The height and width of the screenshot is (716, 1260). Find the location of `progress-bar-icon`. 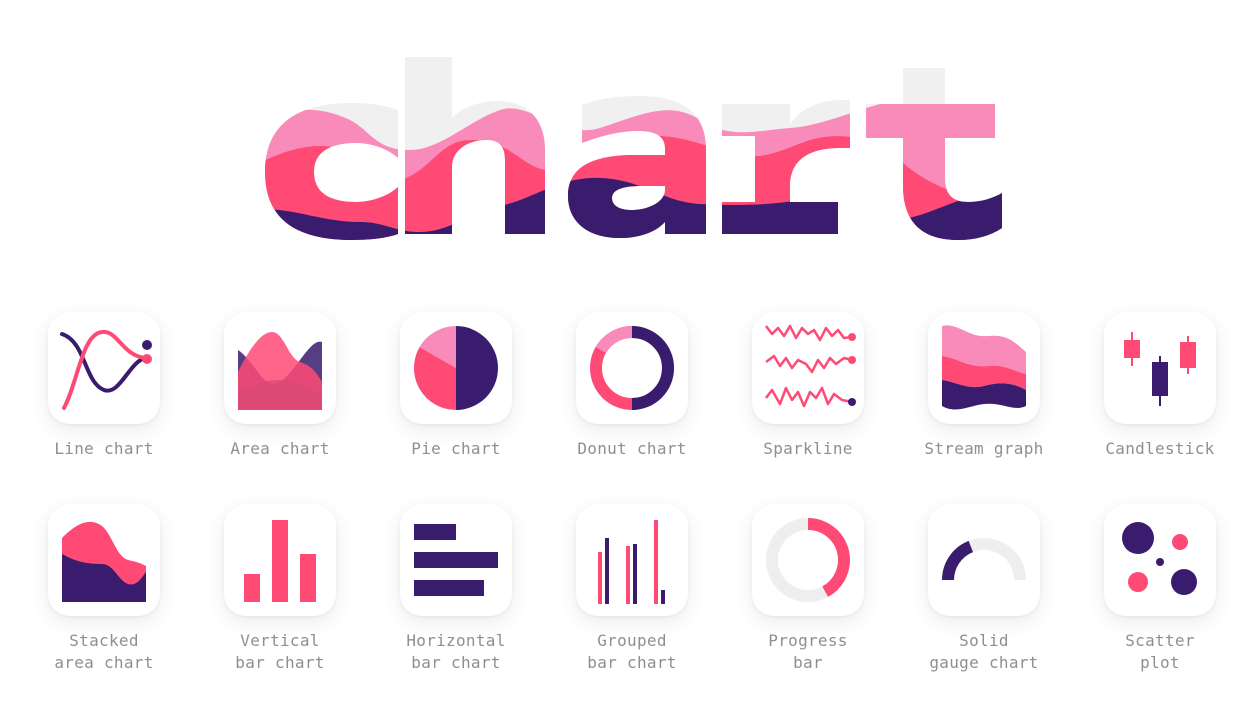

progress-bar-icon is located at coordinates (808, 560).